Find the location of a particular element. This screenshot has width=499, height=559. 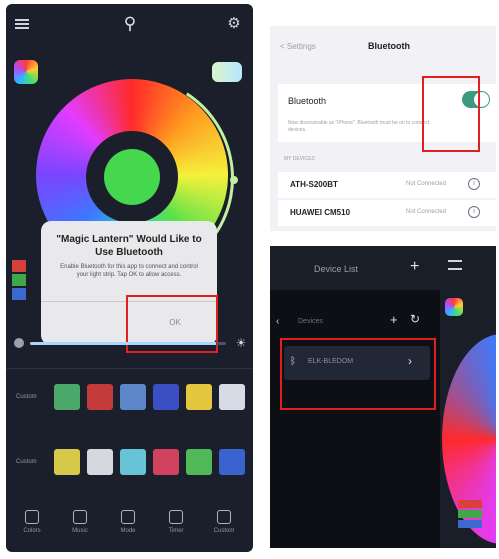

panel-subtitle: Devices is located at coordinates (310, 321).